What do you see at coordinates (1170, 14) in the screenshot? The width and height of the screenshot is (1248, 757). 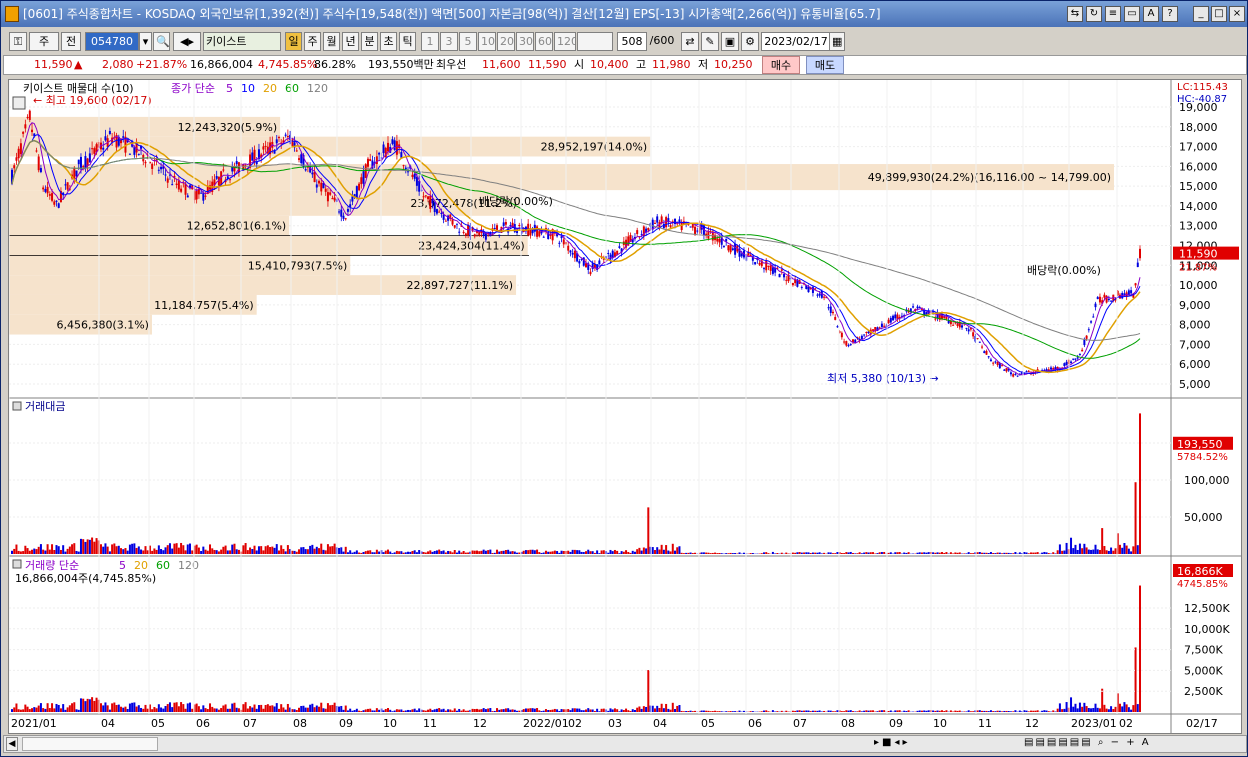 I see `help-icon: ?` at bounding box center [1170, 14].